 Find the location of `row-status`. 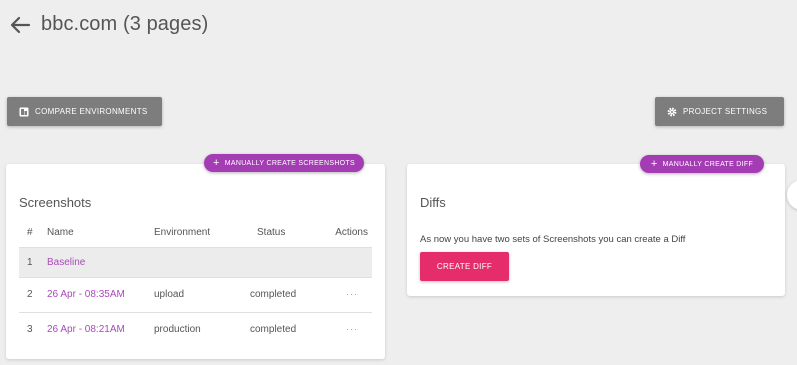

row-status is located at coordinates (290, 262).